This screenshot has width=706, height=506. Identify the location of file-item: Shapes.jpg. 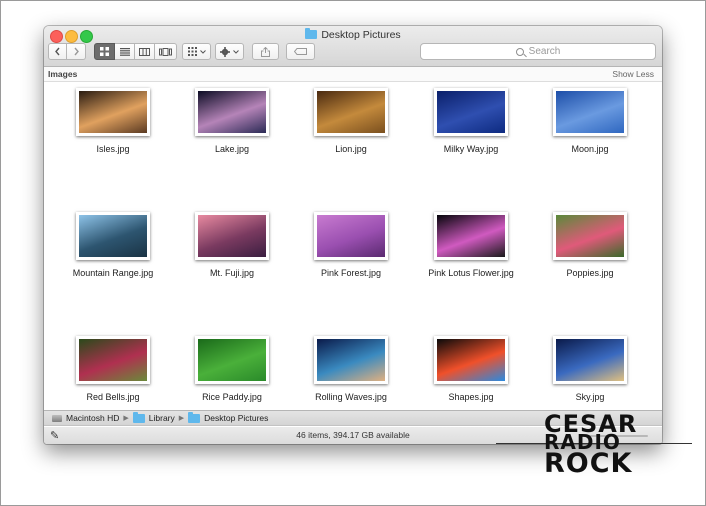
(471, 369).